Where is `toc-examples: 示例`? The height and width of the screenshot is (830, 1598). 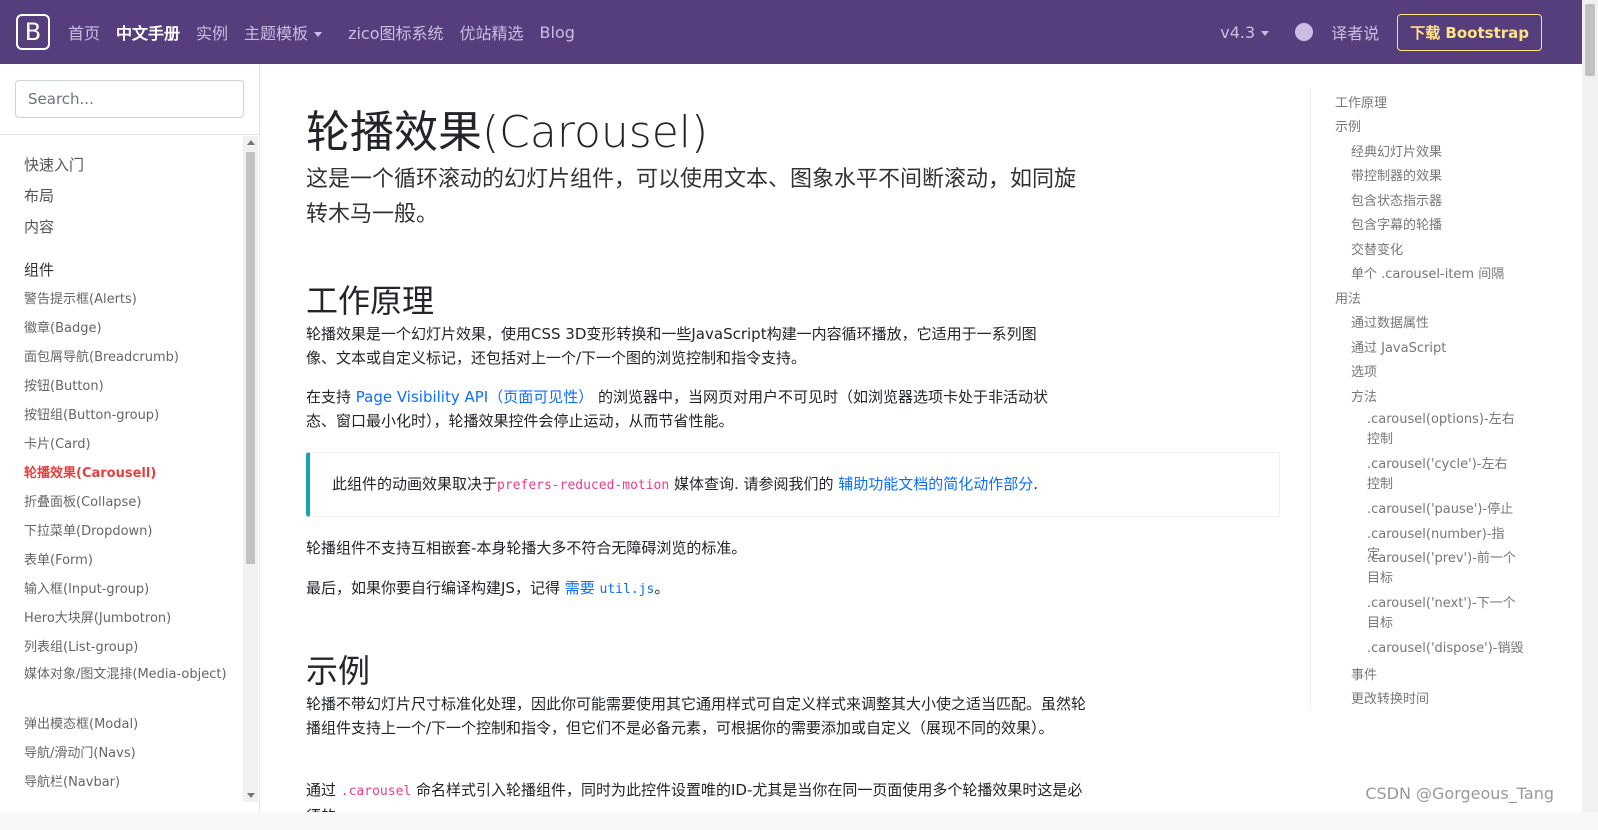 toc-examples: 示例 is located at coordinates (1348, 125).